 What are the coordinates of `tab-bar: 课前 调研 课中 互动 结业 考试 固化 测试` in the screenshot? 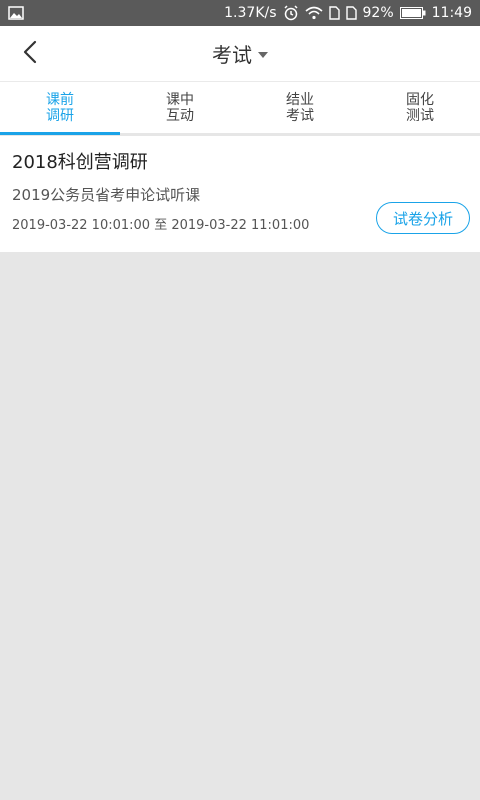 It's located at (240, 108).